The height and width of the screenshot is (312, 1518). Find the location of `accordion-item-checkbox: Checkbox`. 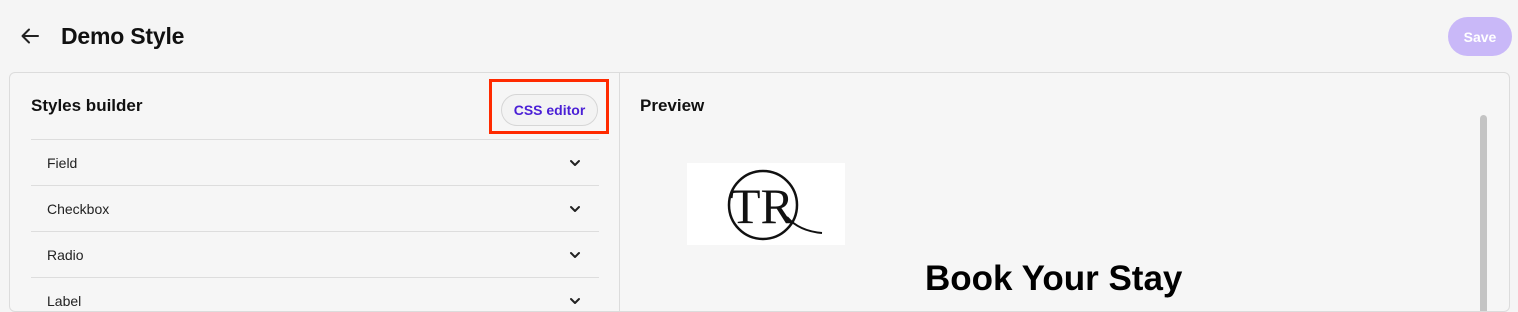

accordion-item-checkbox: Checkbox is located at coordinates (315, 208).